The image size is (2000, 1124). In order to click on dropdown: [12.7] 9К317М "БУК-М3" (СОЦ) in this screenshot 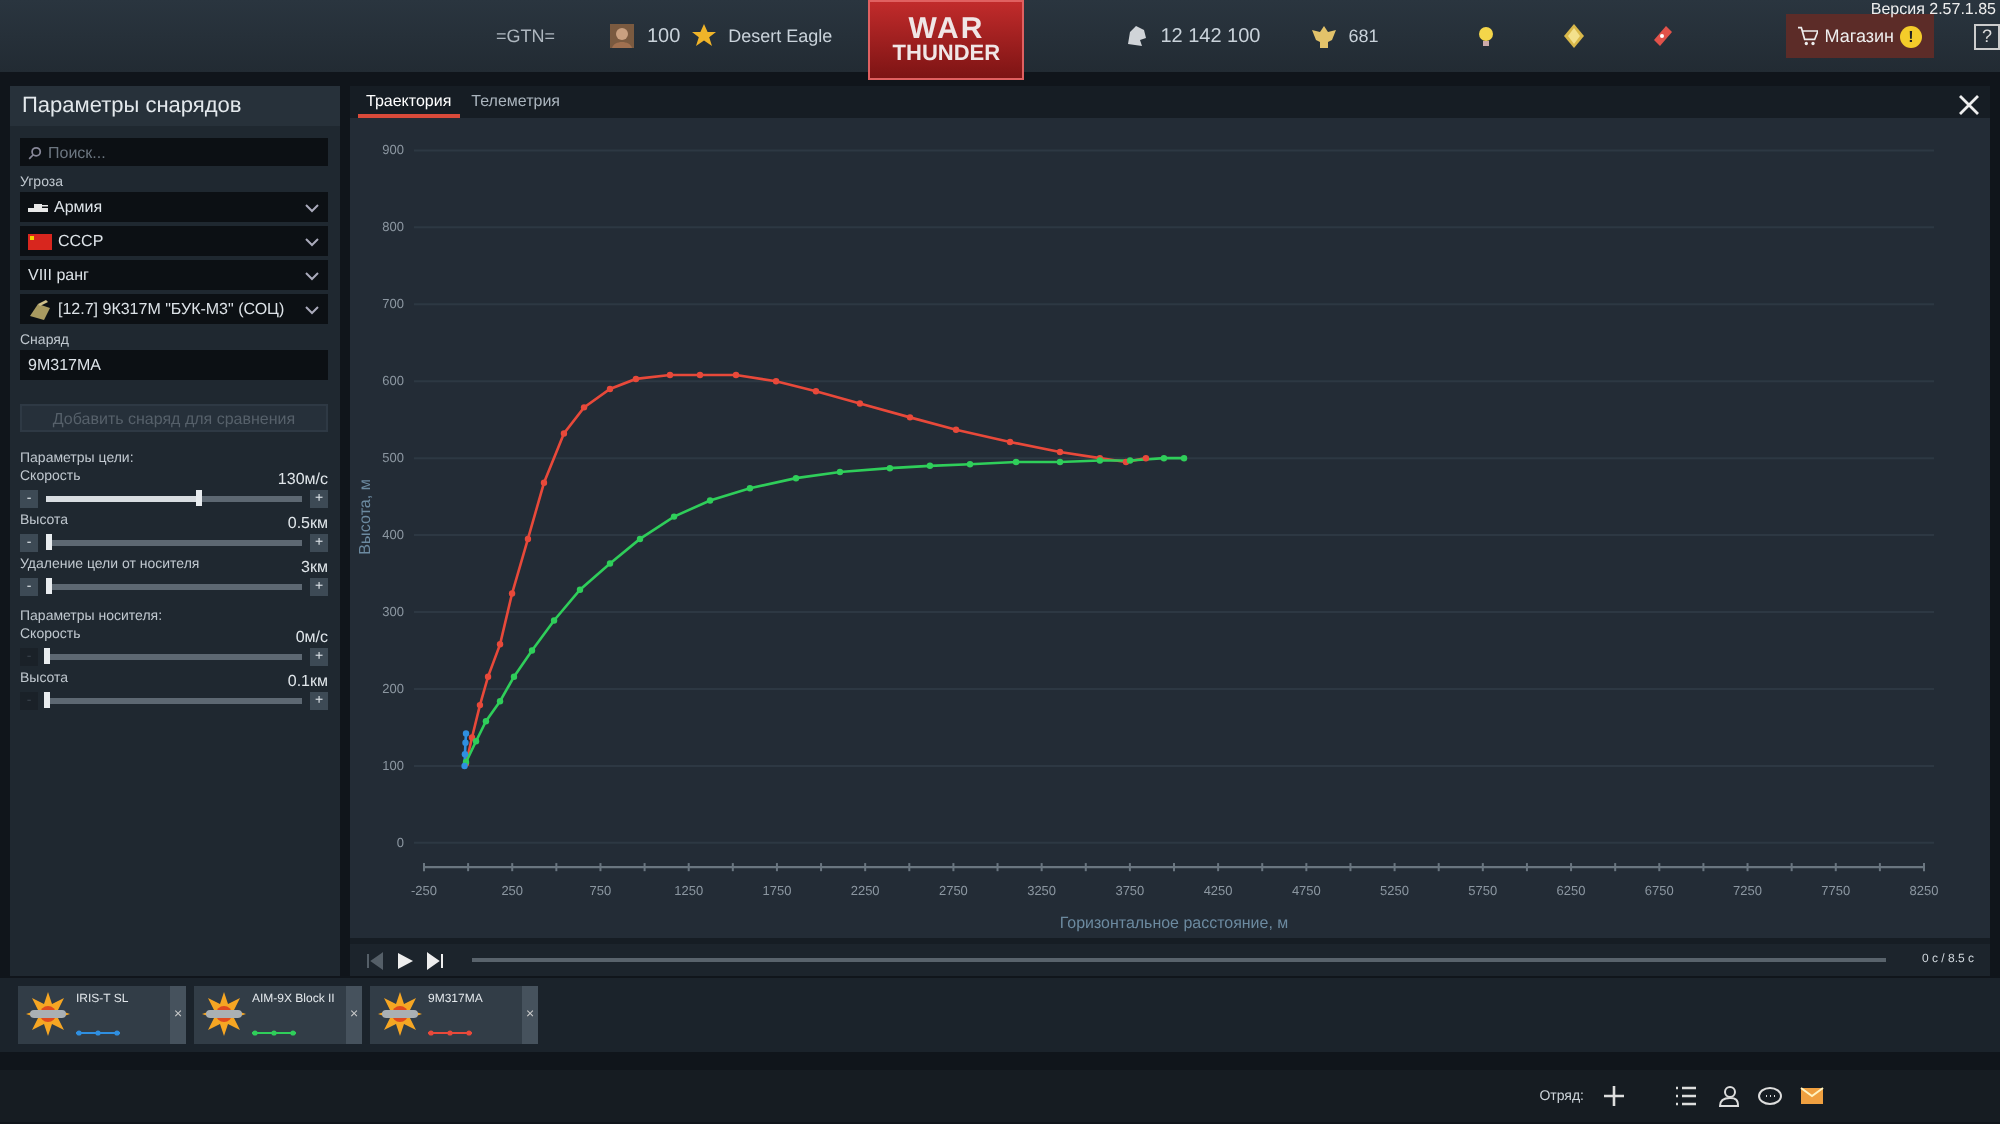, I will do `click(174, 309)`.